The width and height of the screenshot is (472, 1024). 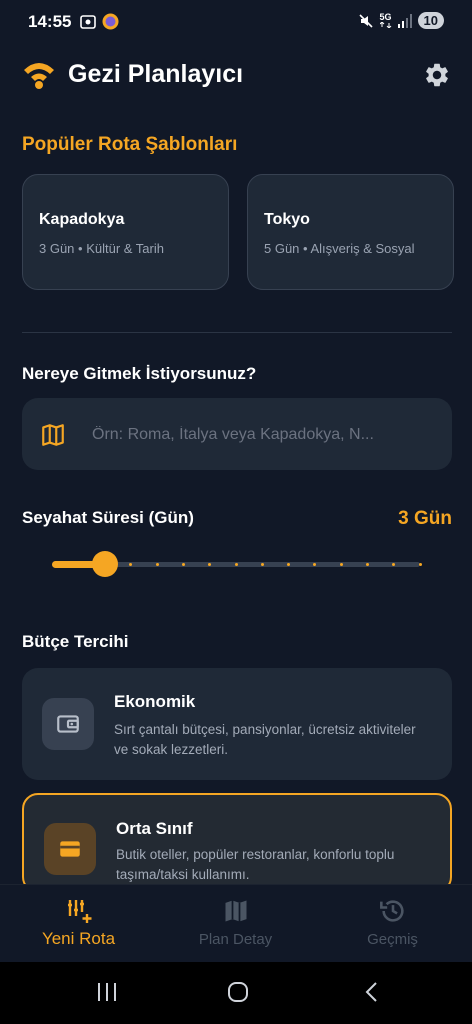 What do you see at coordinates (287, 219) in the screenshot?
I see `template-name: Tokyo` at bounding box center [287, 219].